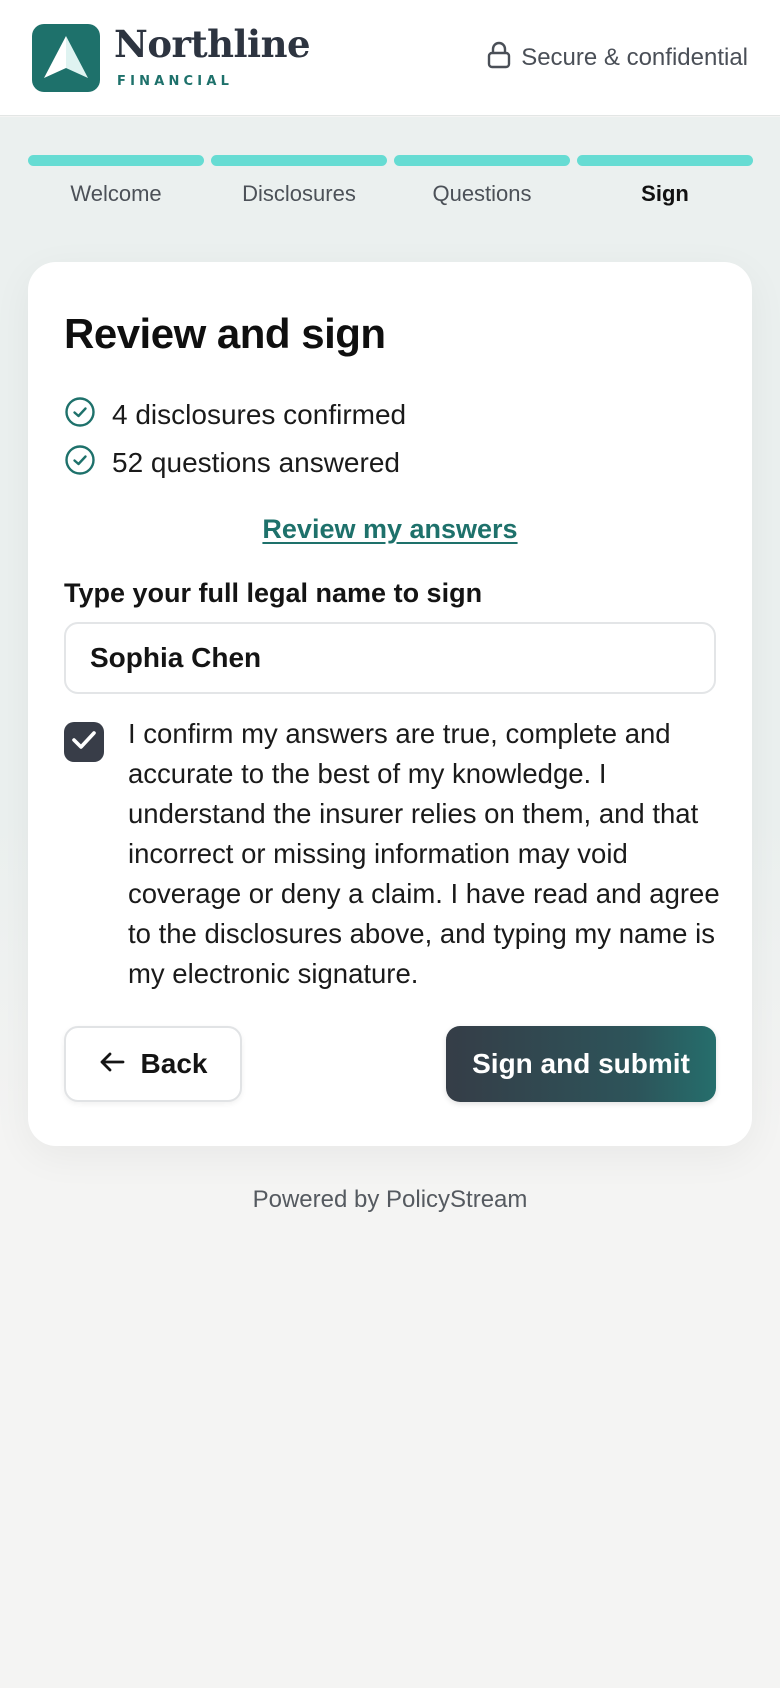 The image size is (780, 1688). Describe the element at coordinates (499, 58) in the screenshot. I see `lock-icon` at that location.